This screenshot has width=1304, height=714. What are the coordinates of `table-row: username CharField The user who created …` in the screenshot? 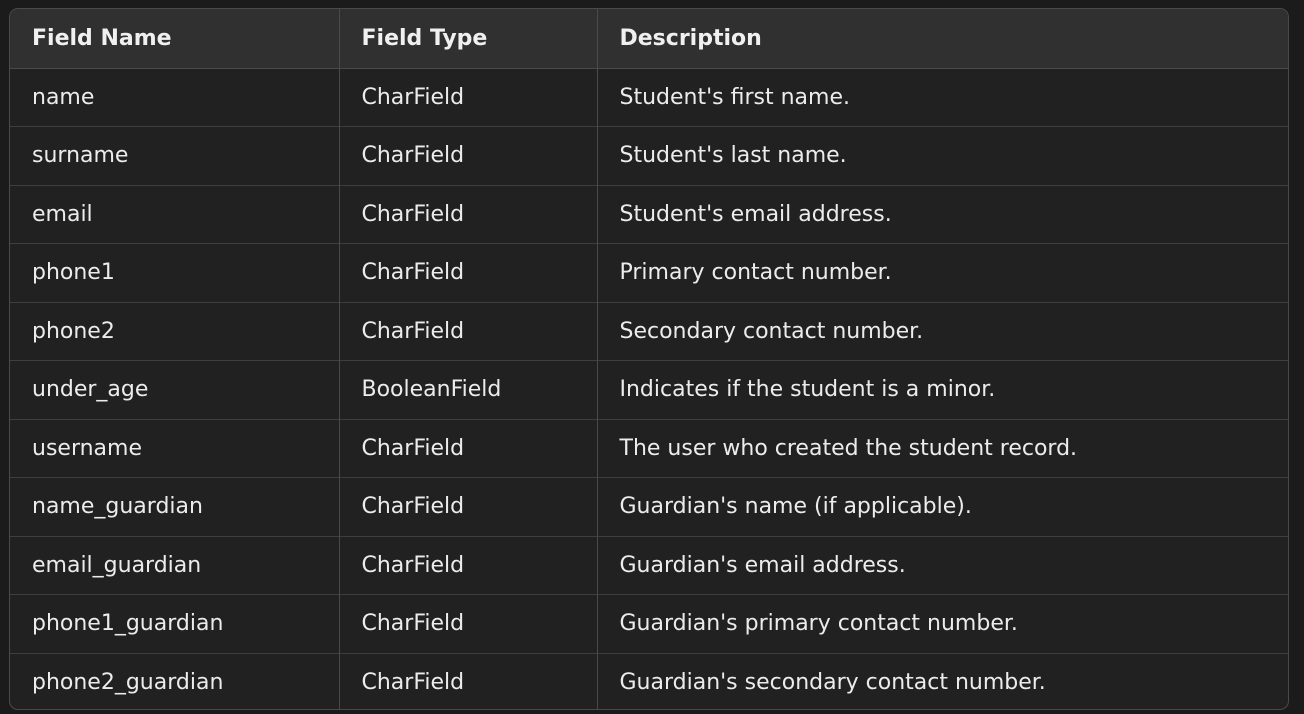 It's located at (649, 448).